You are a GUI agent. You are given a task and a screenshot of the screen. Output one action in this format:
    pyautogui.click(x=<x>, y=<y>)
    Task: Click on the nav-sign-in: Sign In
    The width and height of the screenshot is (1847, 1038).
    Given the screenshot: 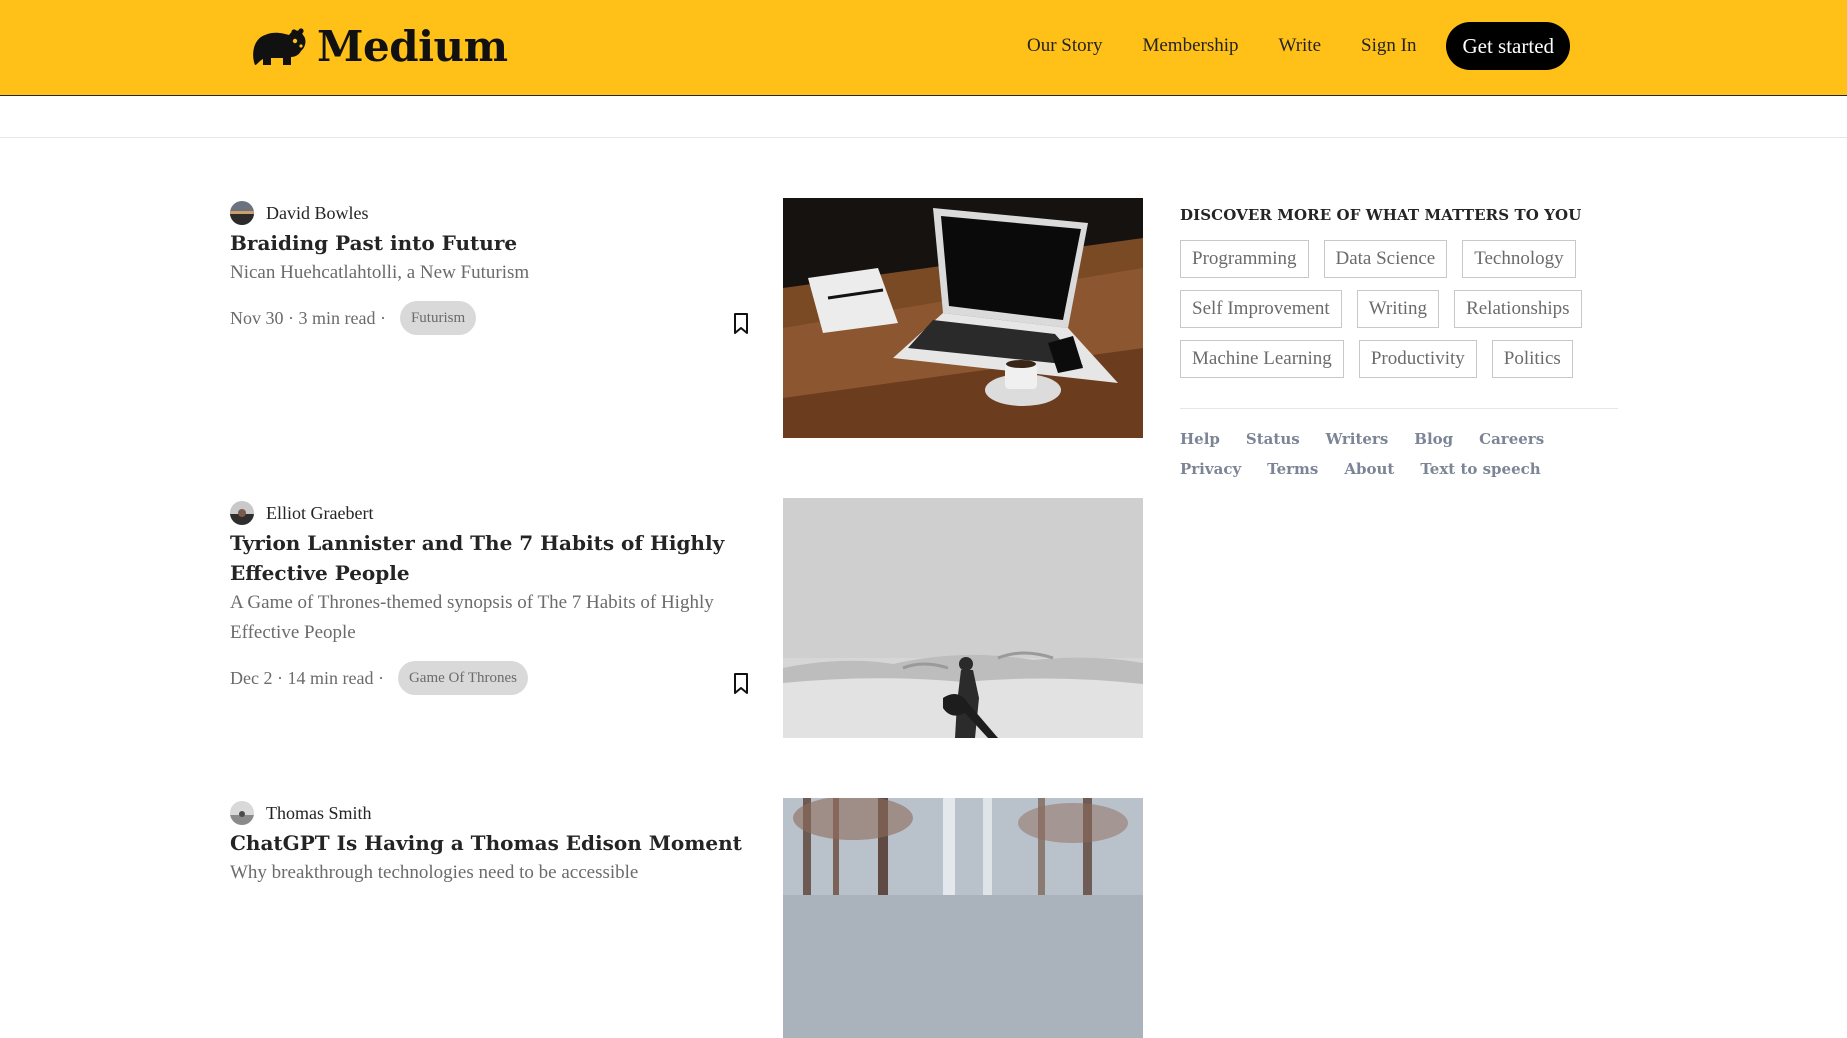 What is the action you would take?
    pyautogui.click(x=1388, y=46)
    